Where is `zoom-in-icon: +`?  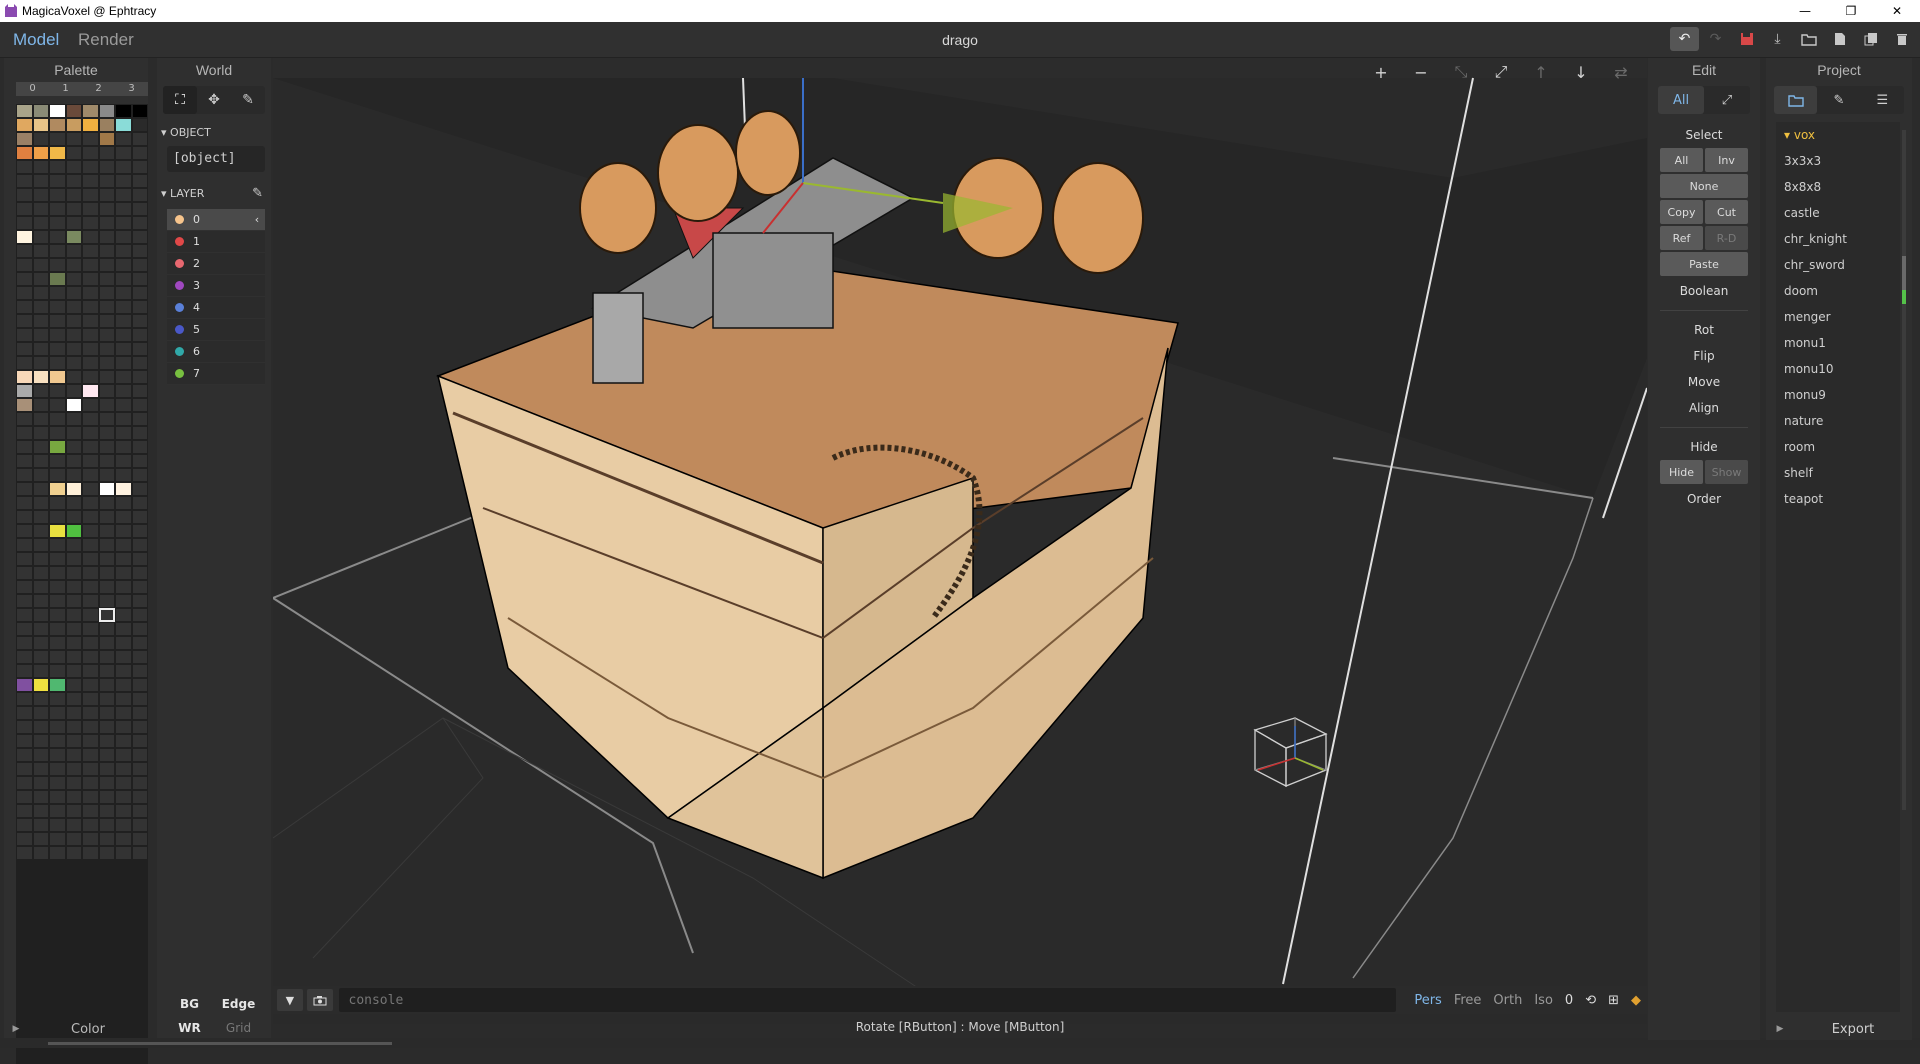 zoom-in-icon: + is located at coordinates (1381, 72).